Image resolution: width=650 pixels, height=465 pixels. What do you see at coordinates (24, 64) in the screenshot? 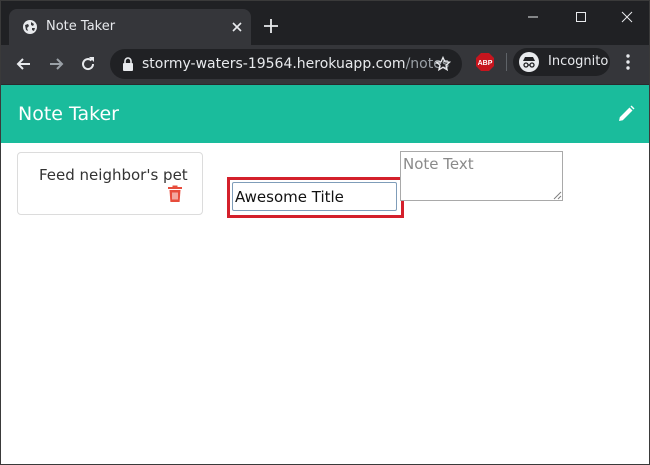
I see `back-icon` at bounding box center [24, 64].